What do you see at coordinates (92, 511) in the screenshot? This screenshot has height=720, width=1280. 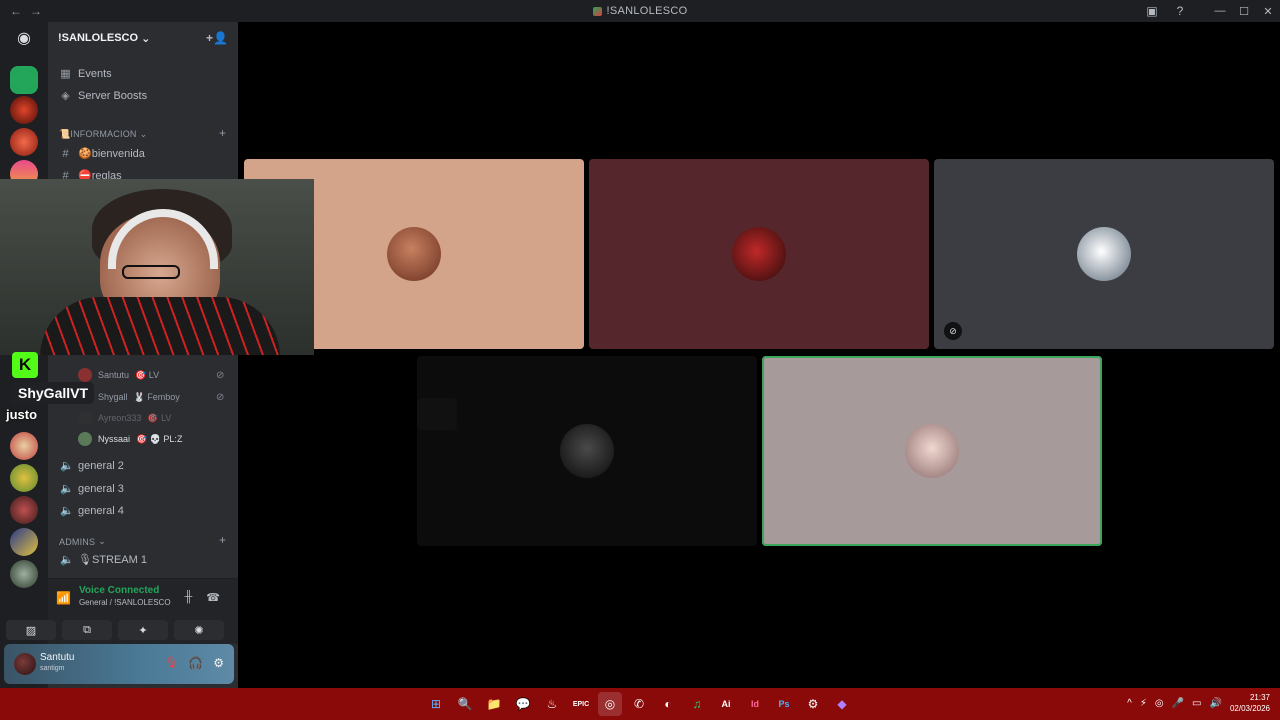 I see `voice-channel-general-4: 🔈 general 4` at bounding box center [92, 511].